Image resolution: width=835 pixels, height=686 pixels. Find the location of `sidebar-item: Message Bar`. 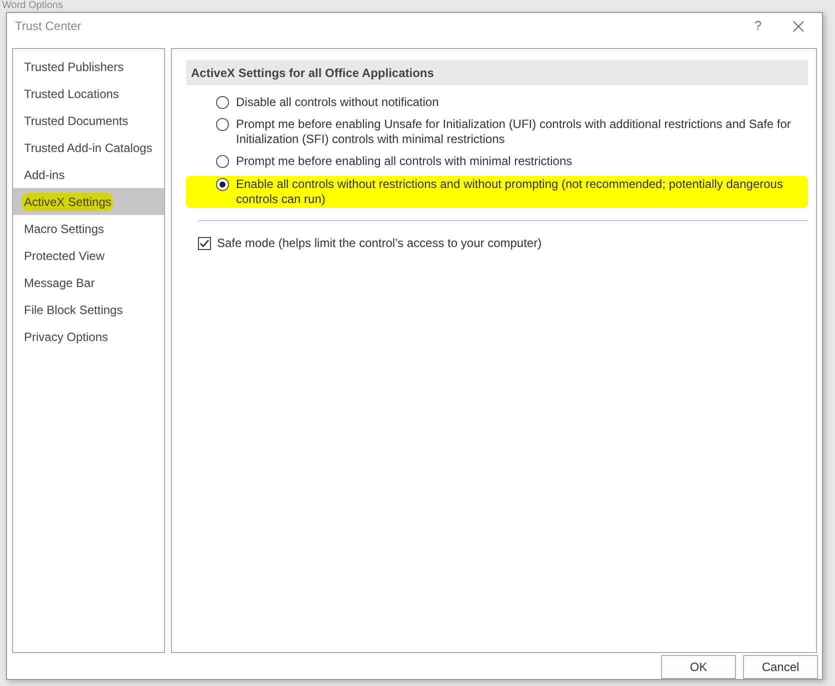

sidebar-item: Message Bar is located at coordinates (88, 282).